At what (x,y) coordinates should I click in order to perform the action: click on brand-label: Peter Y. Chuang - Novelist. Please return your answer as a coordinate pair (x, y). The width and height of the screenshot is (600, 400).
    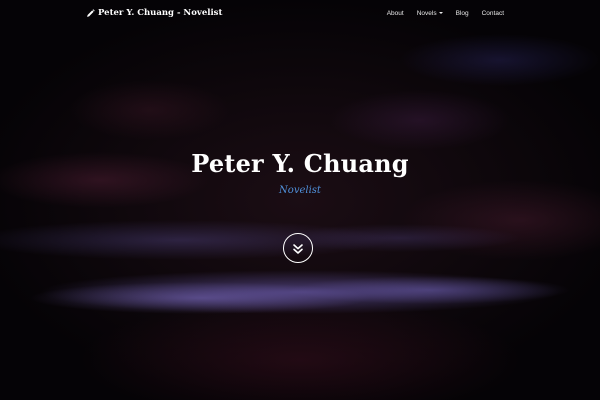
    Looking at the image, I should click on (160, 13).